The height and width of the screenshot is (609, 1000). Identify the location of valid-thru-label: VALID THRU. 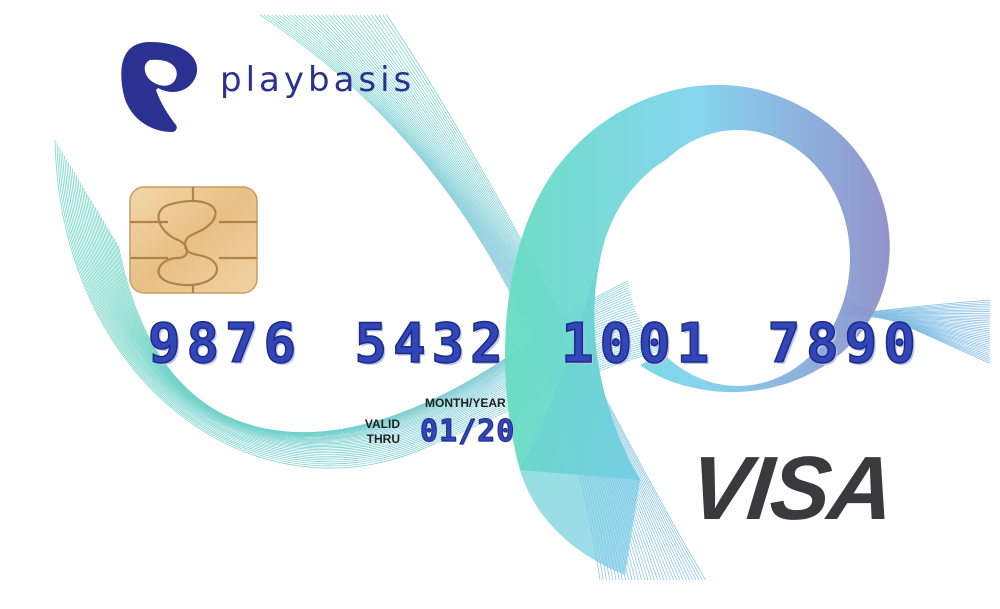
(377, 432).